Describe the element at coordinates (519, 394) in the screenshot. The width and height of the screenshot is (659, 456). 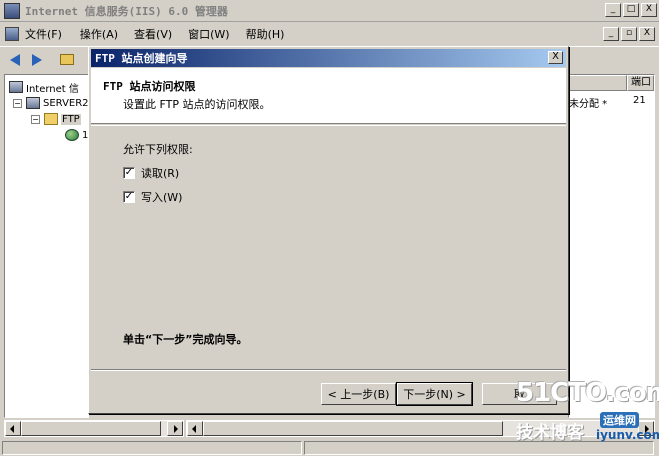
I see `cancel-button: 取` at that location.